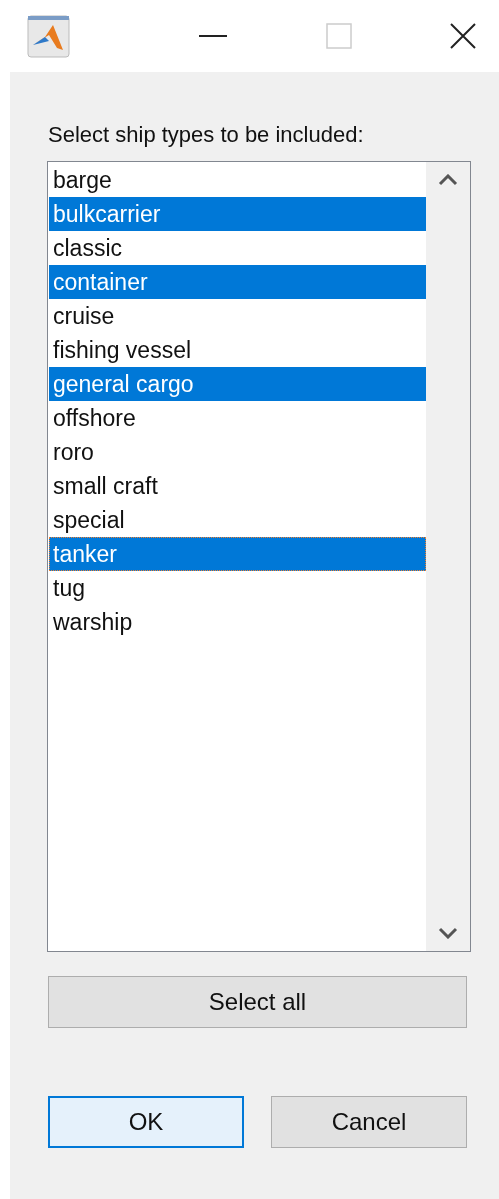 This screenshot has width=499, height=1199. What do you see at coordinates (339, 36) in the screenshot?
I see `maximize-icon` at bounding box center [339, 36].